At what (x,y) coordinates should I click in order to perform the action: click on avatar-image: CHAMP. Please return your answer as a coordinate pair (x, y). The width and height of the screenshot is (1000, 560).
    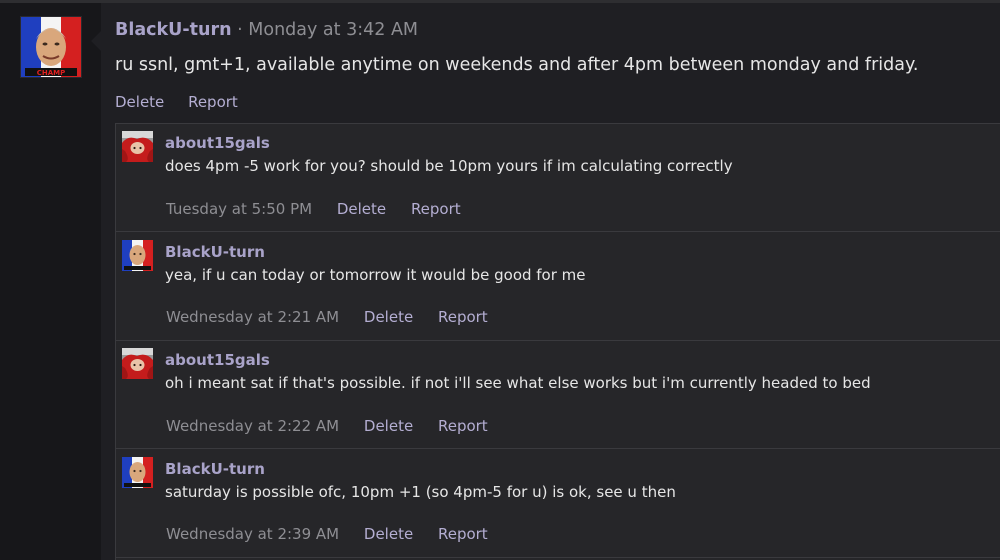
    Looking at the image, I should click on (51, 47).